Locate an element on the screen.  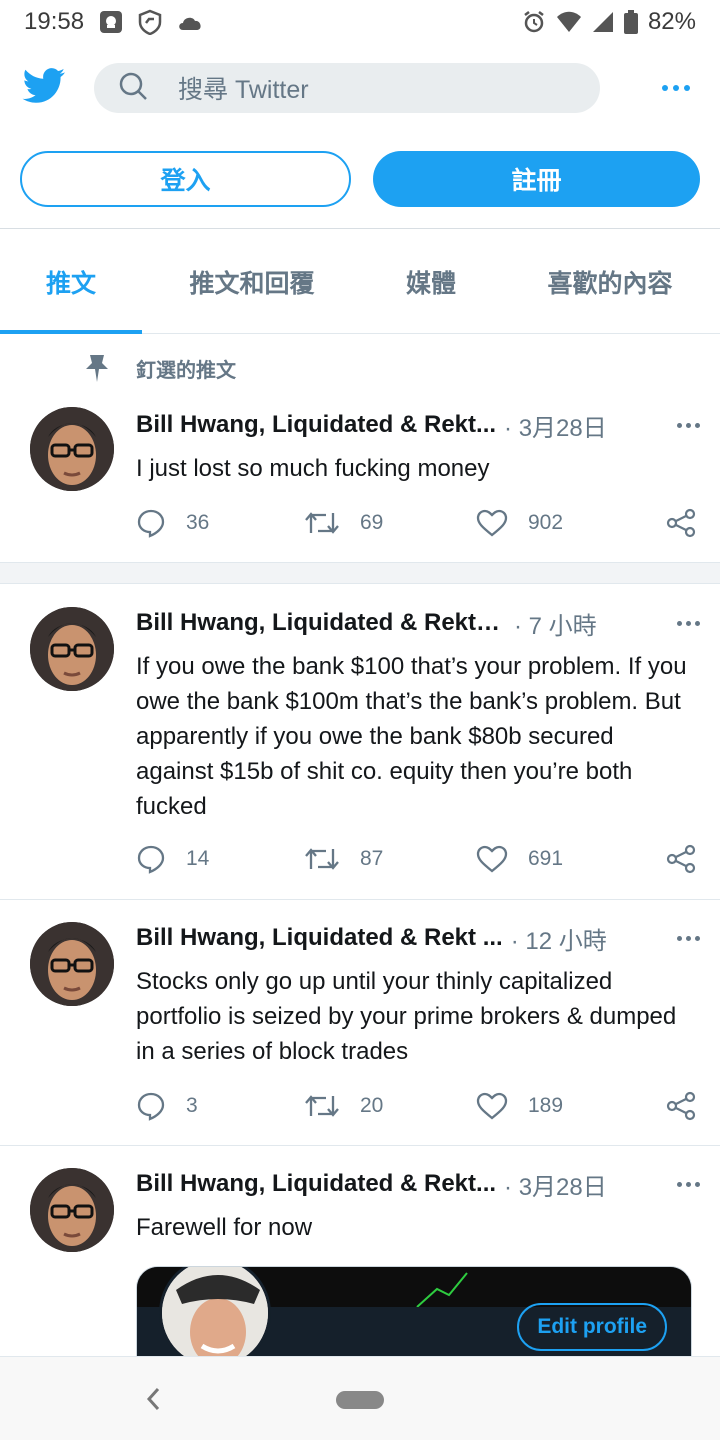
search-placeholder: 搜尋 Twitter is located at coordinates (243, 90).